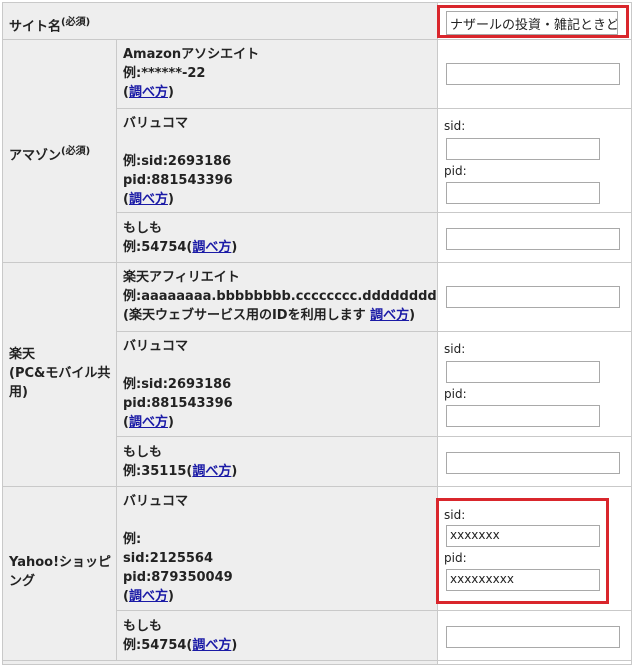  I want to click on rakuten-affiliate-title: 楽天アフィリエイト, so click(181, 277).